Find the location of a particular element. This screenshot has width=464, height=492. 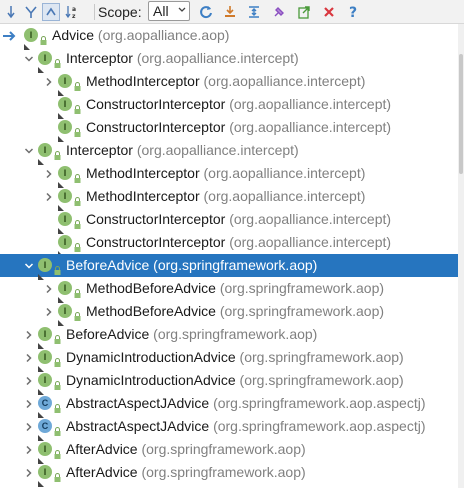

hierarchy-toolbar: az Scope: All ? is located at coordinates (232, 12).